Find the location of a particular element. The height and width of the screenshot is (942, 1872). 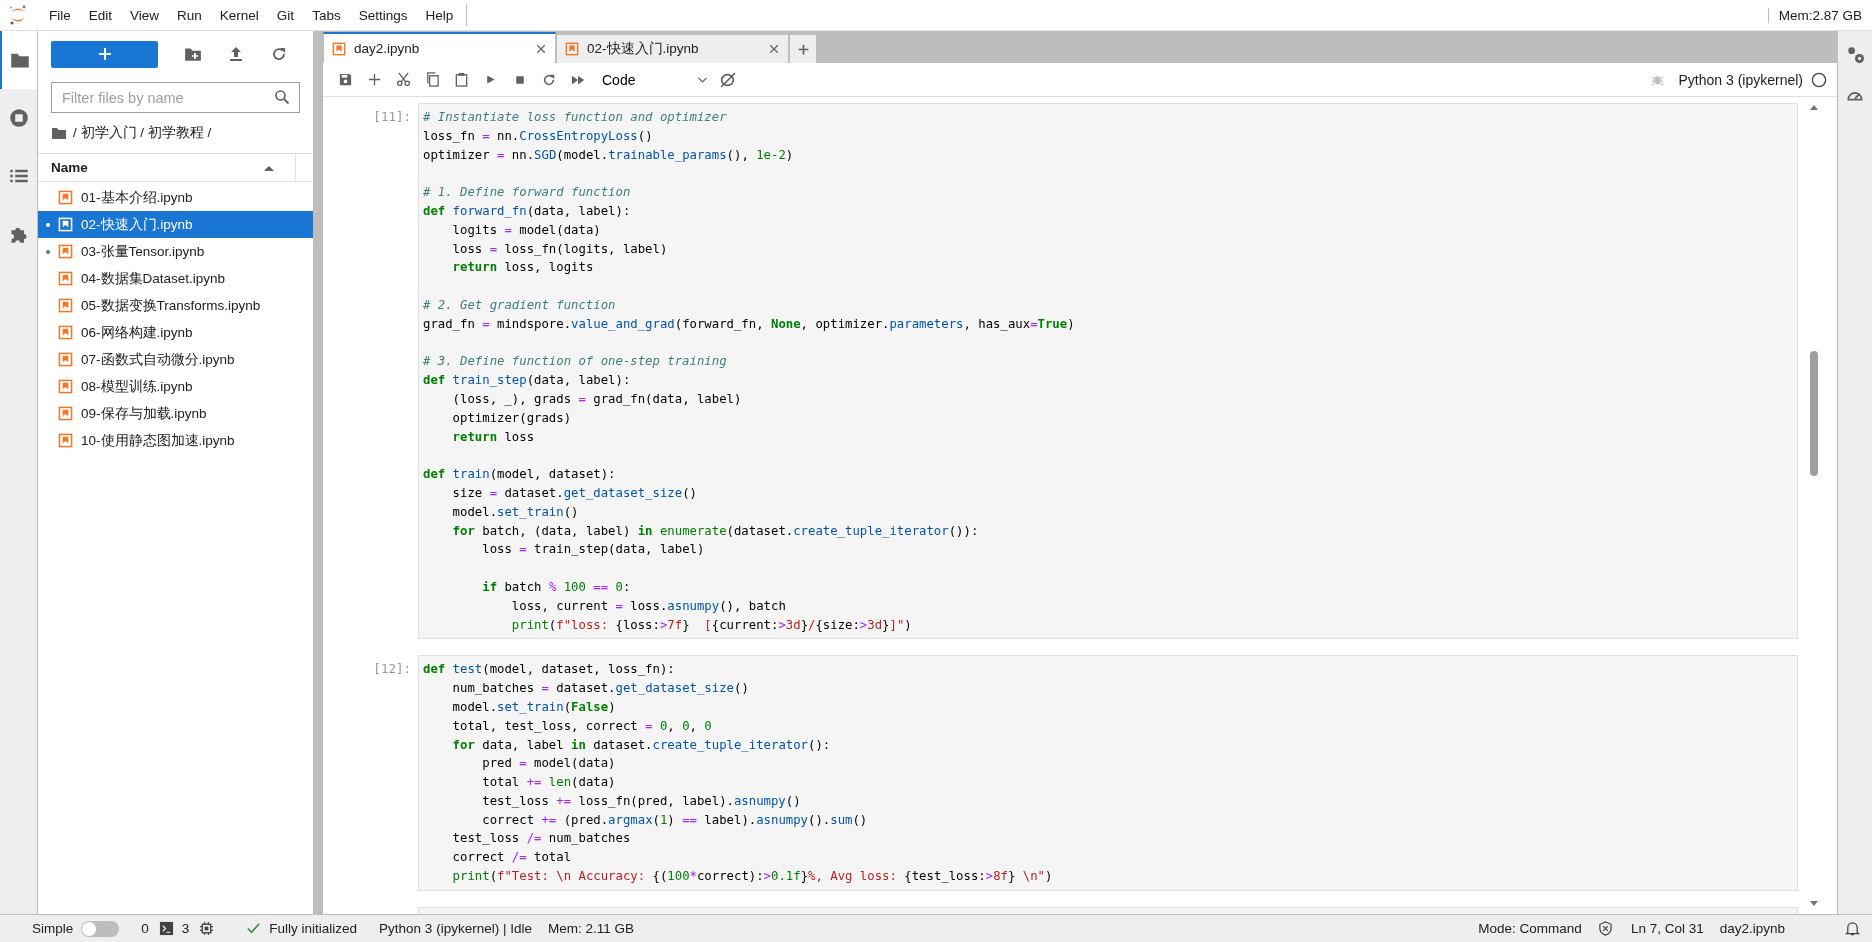

code-line: # Instantiate loss function and optimizer is located at coordinates (575, 117).